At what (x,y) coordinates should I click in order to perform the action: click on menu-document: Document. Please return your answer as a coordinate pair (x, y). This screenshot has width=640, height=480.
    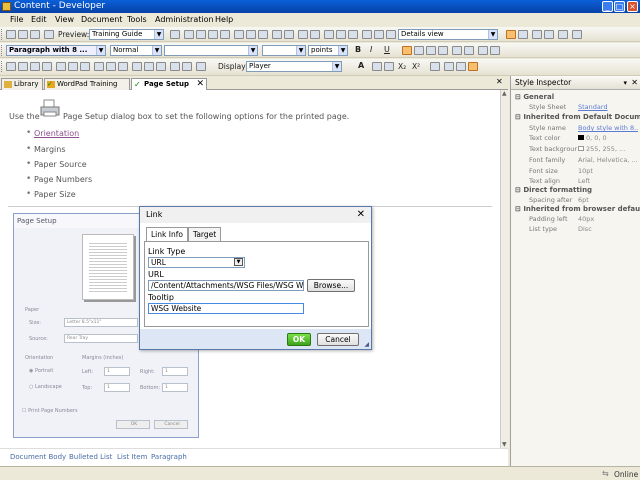
    Looking at the image, I should click on (101, 19).